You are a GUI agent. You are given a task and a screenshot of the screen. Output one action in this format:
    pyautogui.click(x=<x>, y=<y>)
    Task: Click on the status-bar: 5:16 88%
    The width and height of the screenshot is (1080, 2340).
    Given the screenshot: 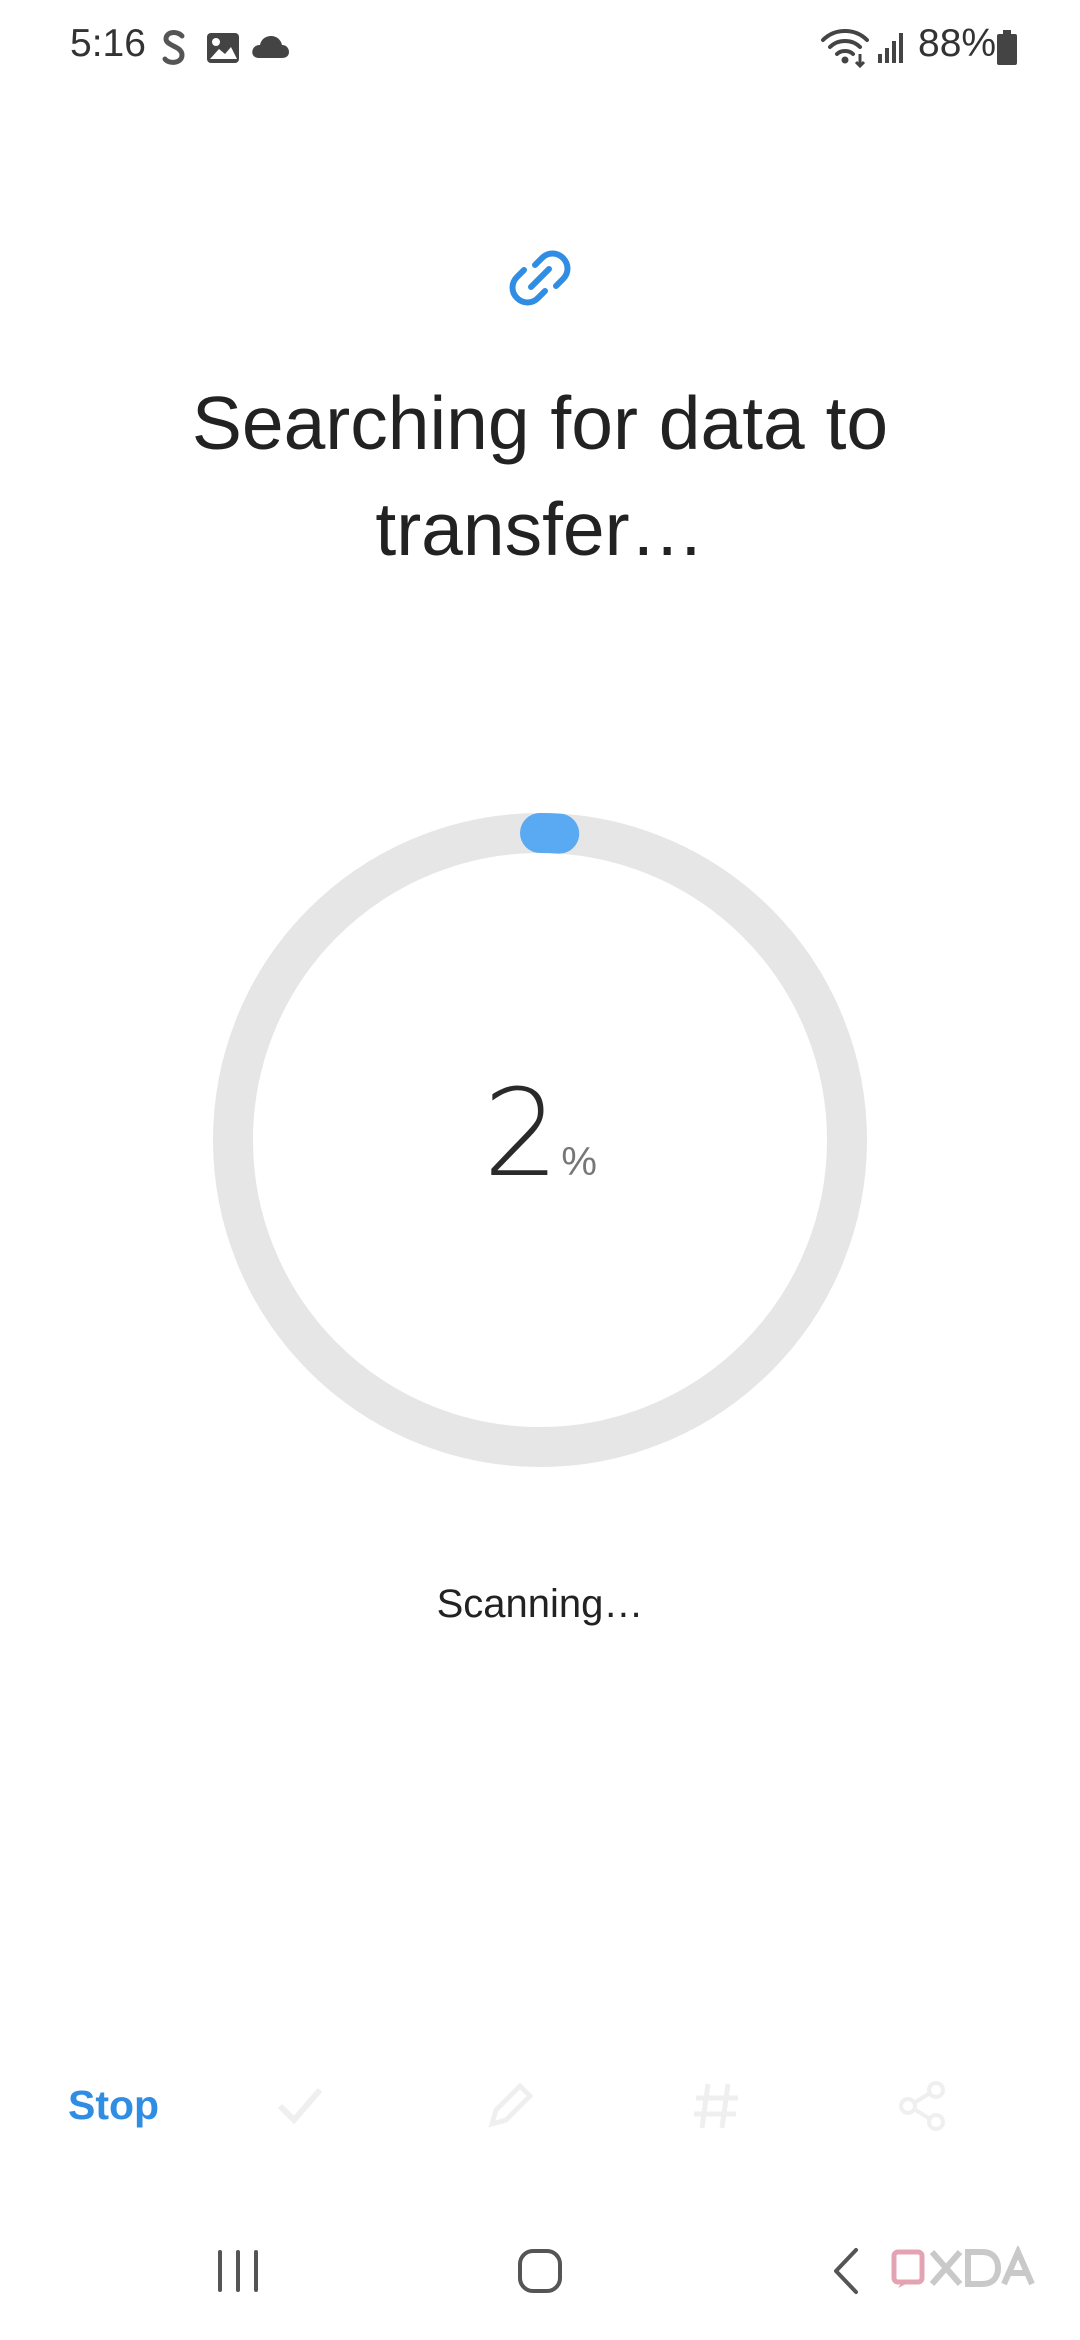 What is the action you would take?
    pyautogui.click(x=540, y=48)
    